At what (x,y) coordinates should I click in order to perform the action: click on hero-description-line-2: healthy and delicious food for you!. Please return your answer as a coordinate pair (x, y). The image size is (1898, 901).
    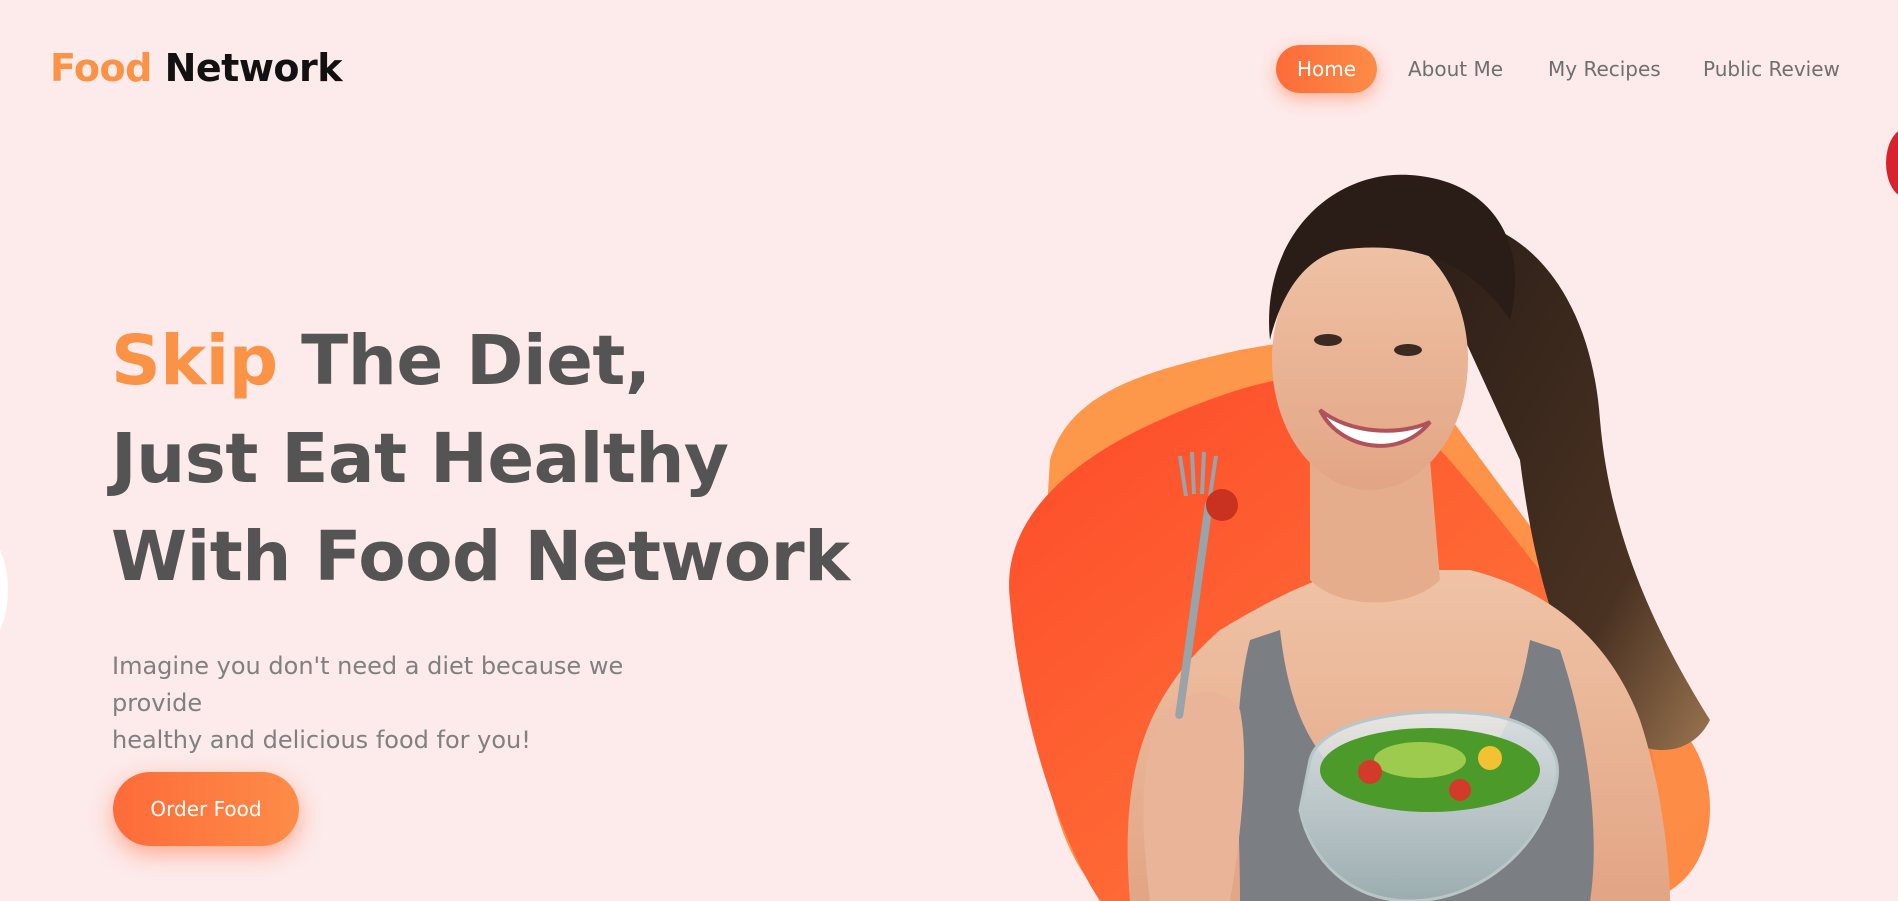
    Looking at the image, I should click on (321, 740).